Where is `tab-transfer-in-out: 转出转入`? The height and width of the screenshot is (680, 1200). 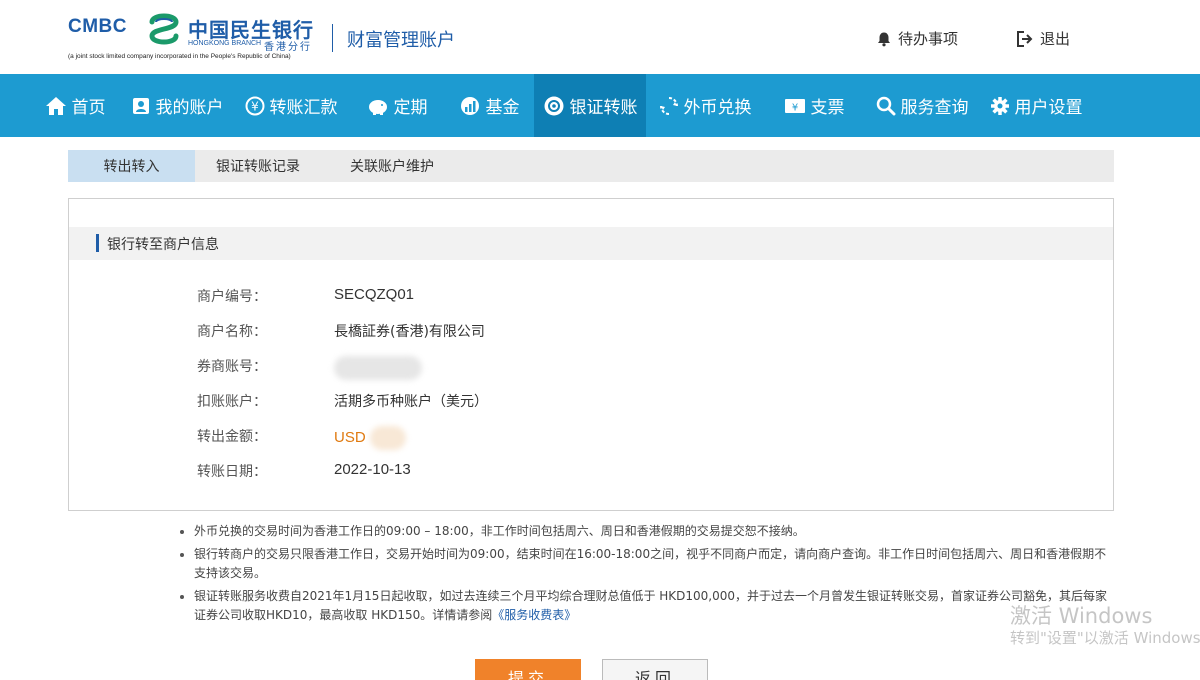
tab-transfer-in-out: 转出转入 is located at coordinates (131, 166).